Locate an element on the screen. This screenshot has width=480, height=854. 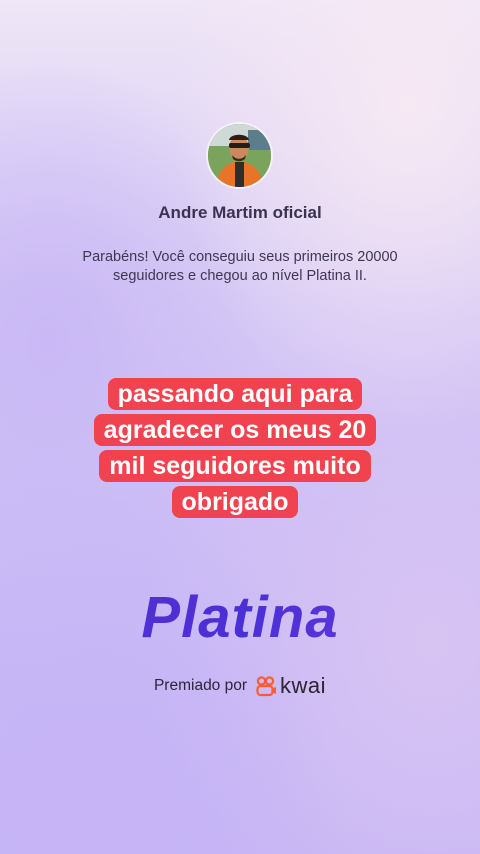
message-line: seguidores e chegou ao nível Platina II. is located at coordinates (240, 276).